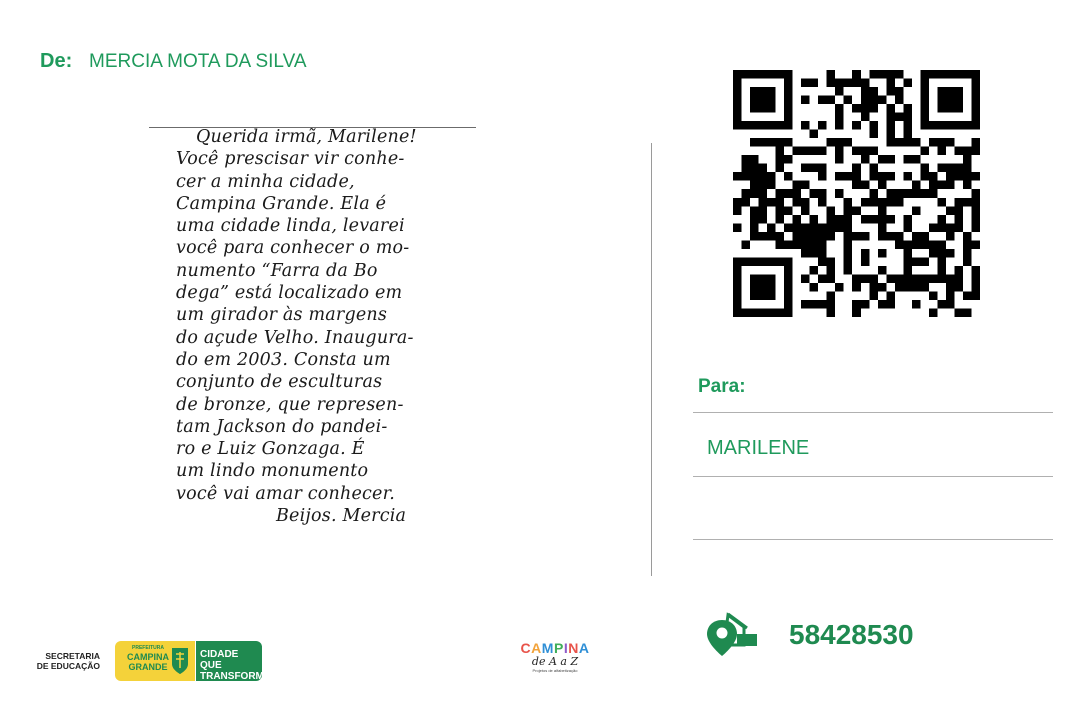  Describe the element at coordinates (272, 471) in the screenshot. I see `letter-line: um lindo monumento` at that location.